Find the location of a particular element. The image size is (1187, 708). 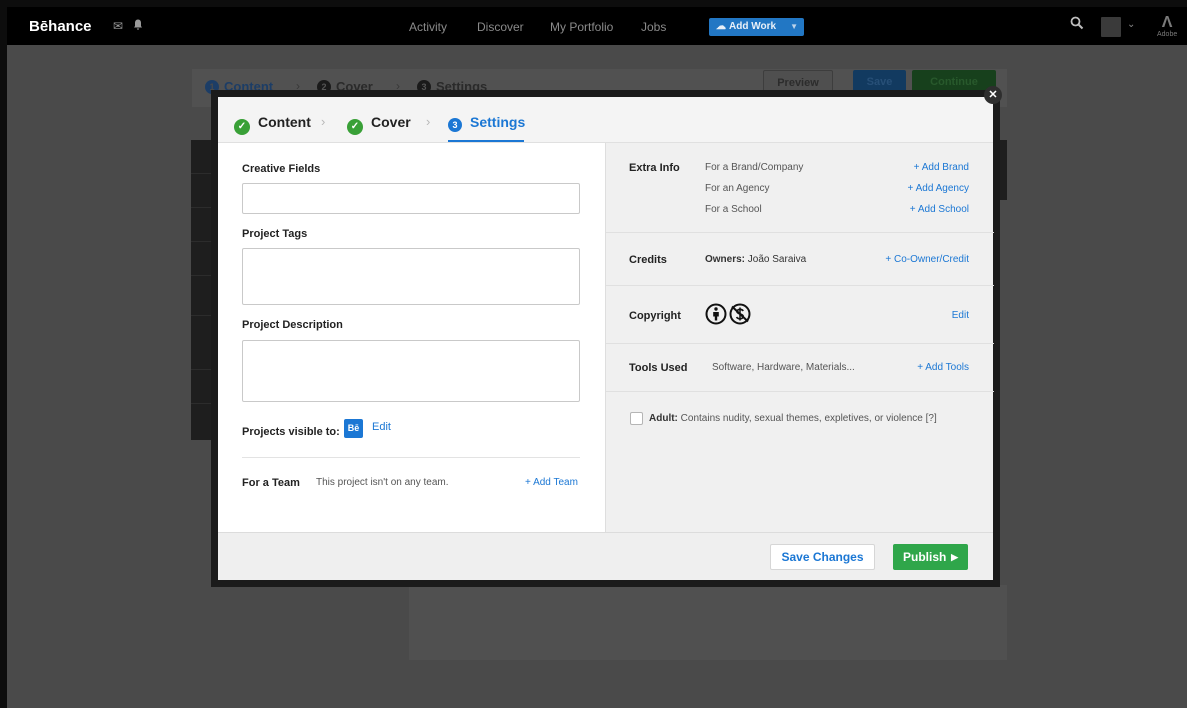

owners-text: Owners: João Saraiva is located at coordinates (756, 259).